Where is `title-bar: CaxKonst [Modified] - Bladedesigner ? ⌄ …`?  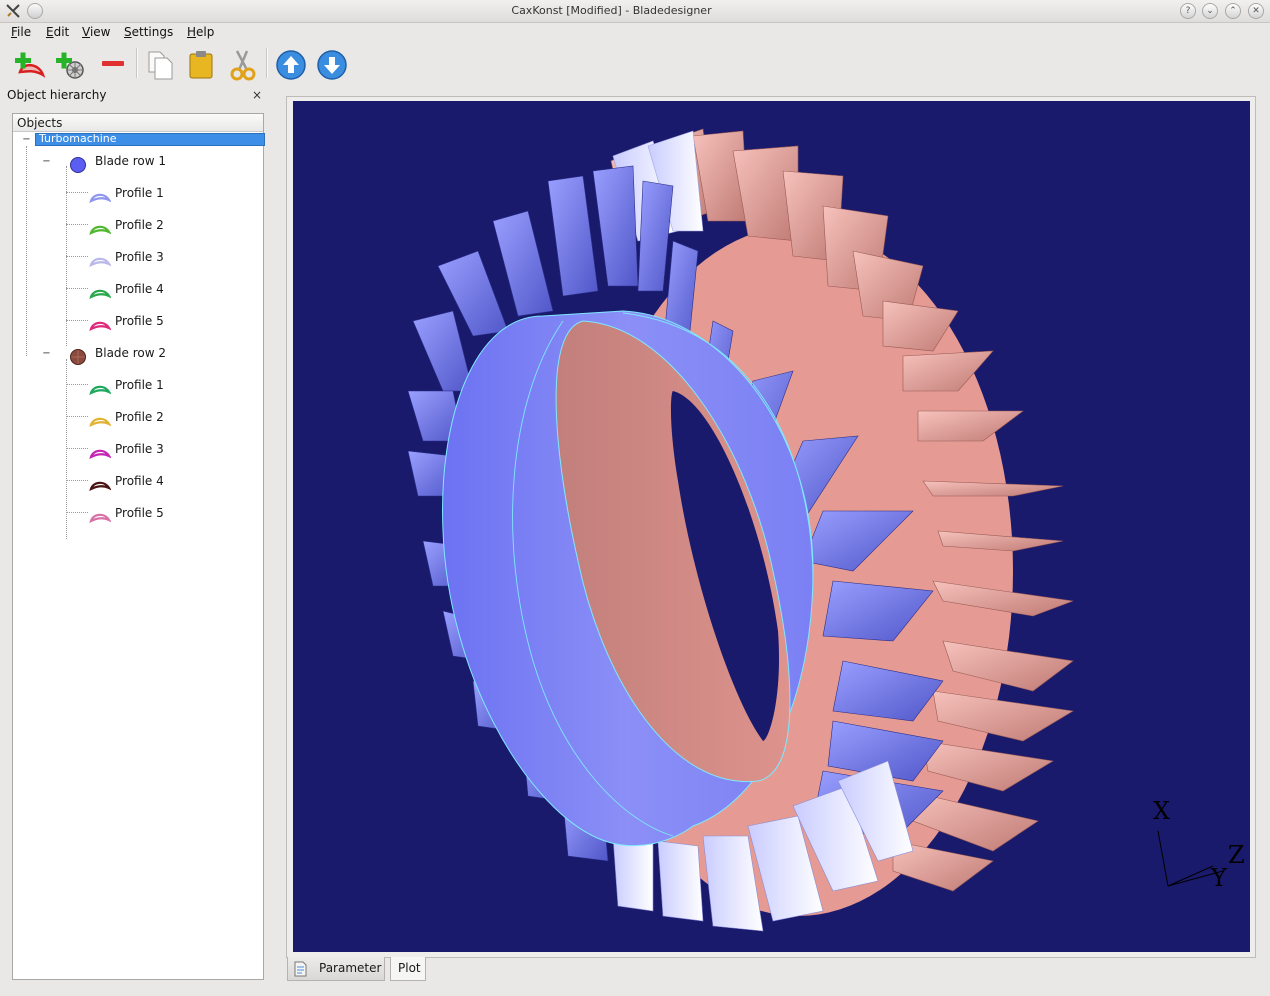 title-bar: CaxKonst [Modified] - Bladedesigner ? ⌄ … is located at coordinates (635, 11).